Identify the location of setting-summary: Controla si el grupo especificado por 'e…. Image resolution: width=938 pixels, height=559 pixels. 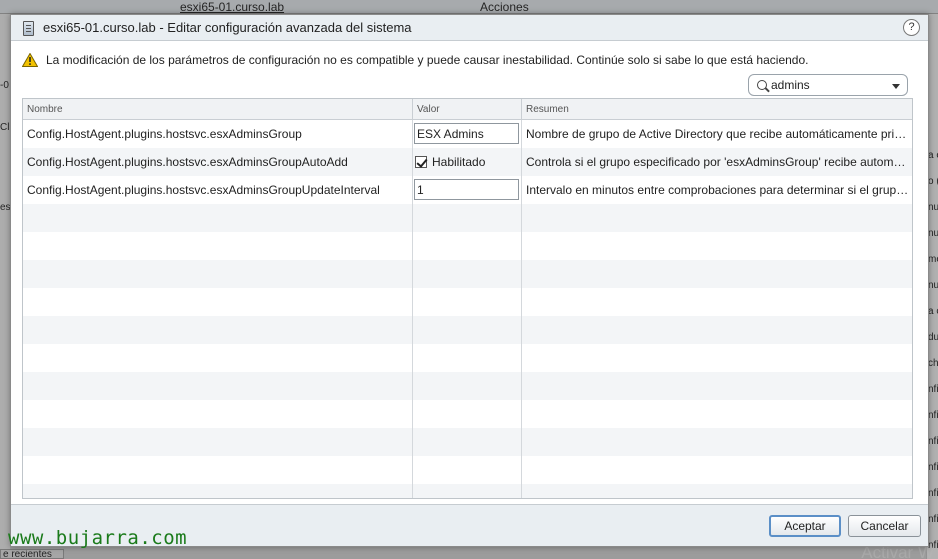
(718, 162).